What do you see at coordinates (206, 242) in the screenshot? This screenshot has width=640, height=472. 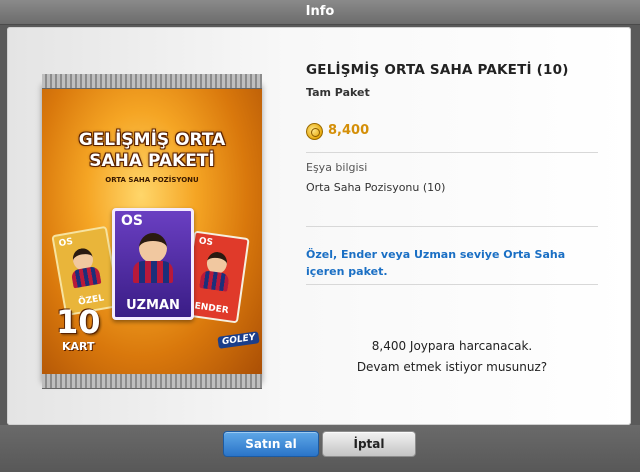 I see `card-right-position: OS` at bounding box center [206, 242].